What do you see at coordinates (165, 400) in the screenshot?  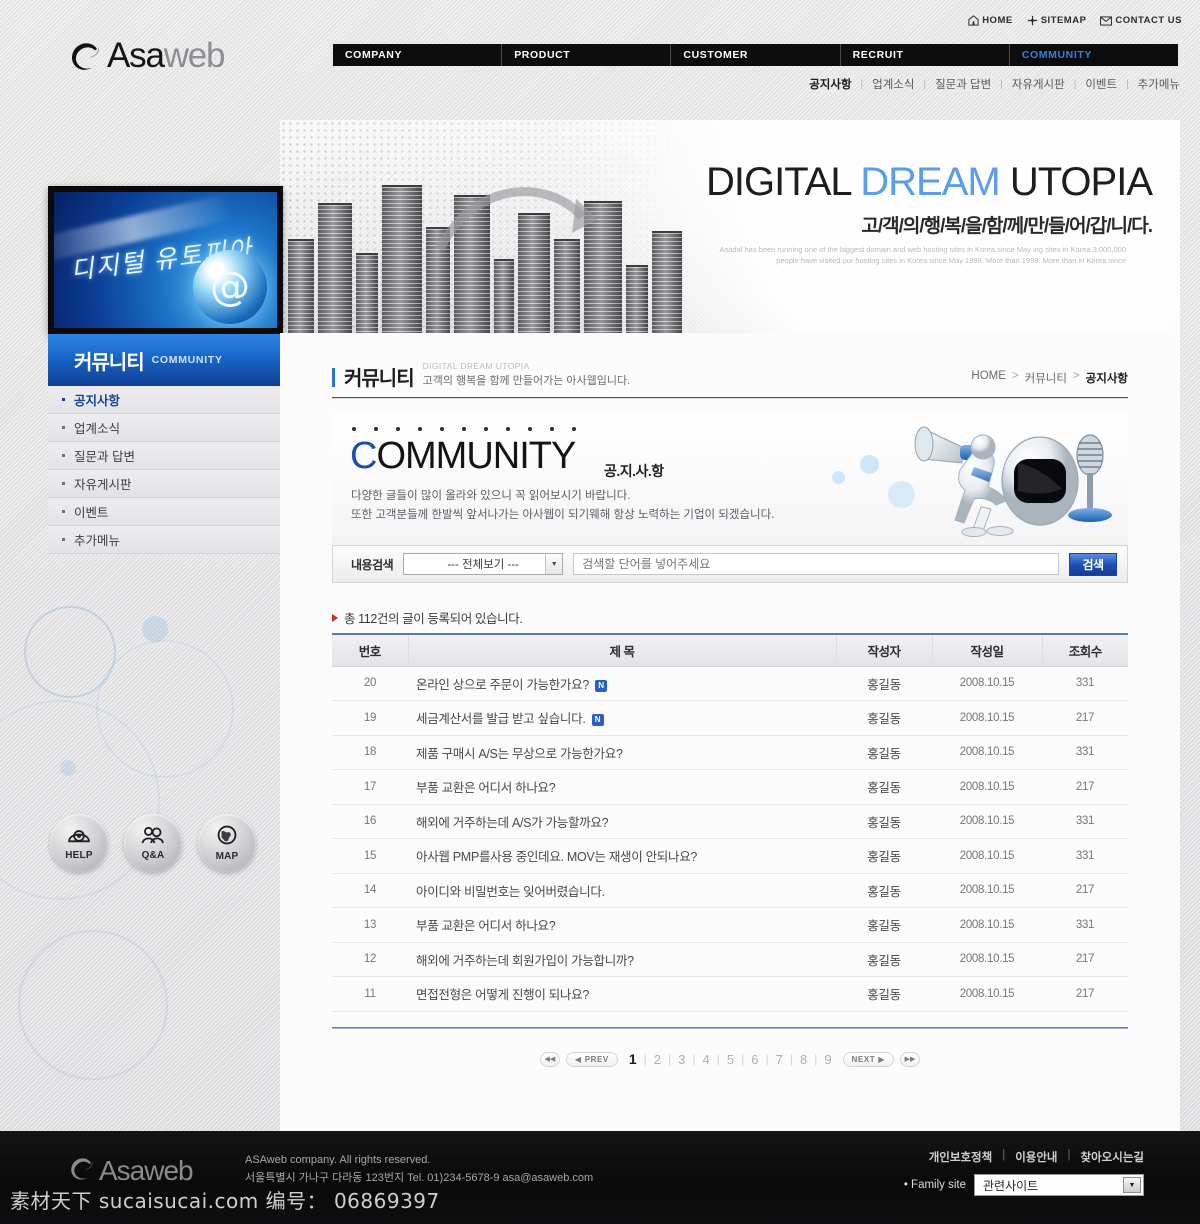 I see `sidebar-item-notice: 공지사항` at bounding box center [165, 400].